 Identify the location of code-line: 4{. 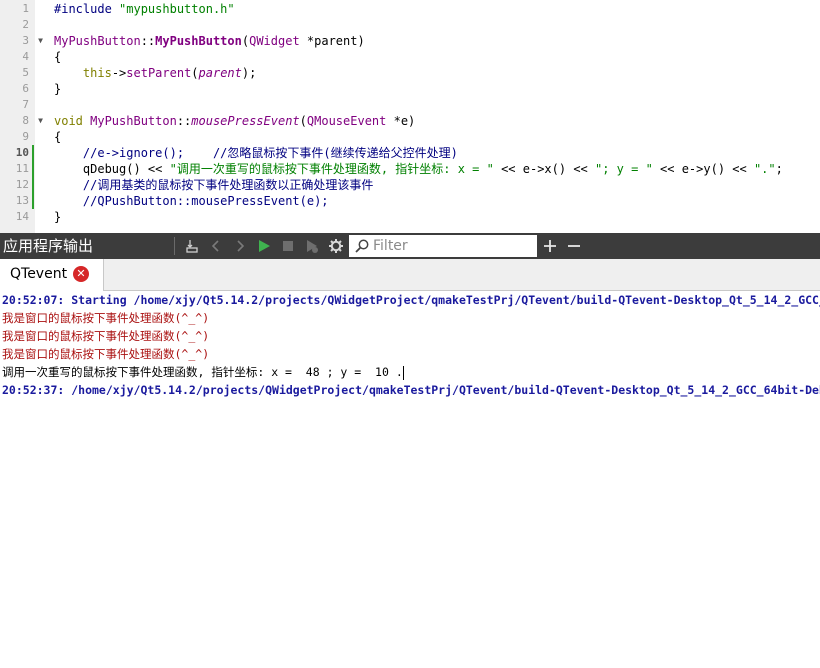
(410, 57).